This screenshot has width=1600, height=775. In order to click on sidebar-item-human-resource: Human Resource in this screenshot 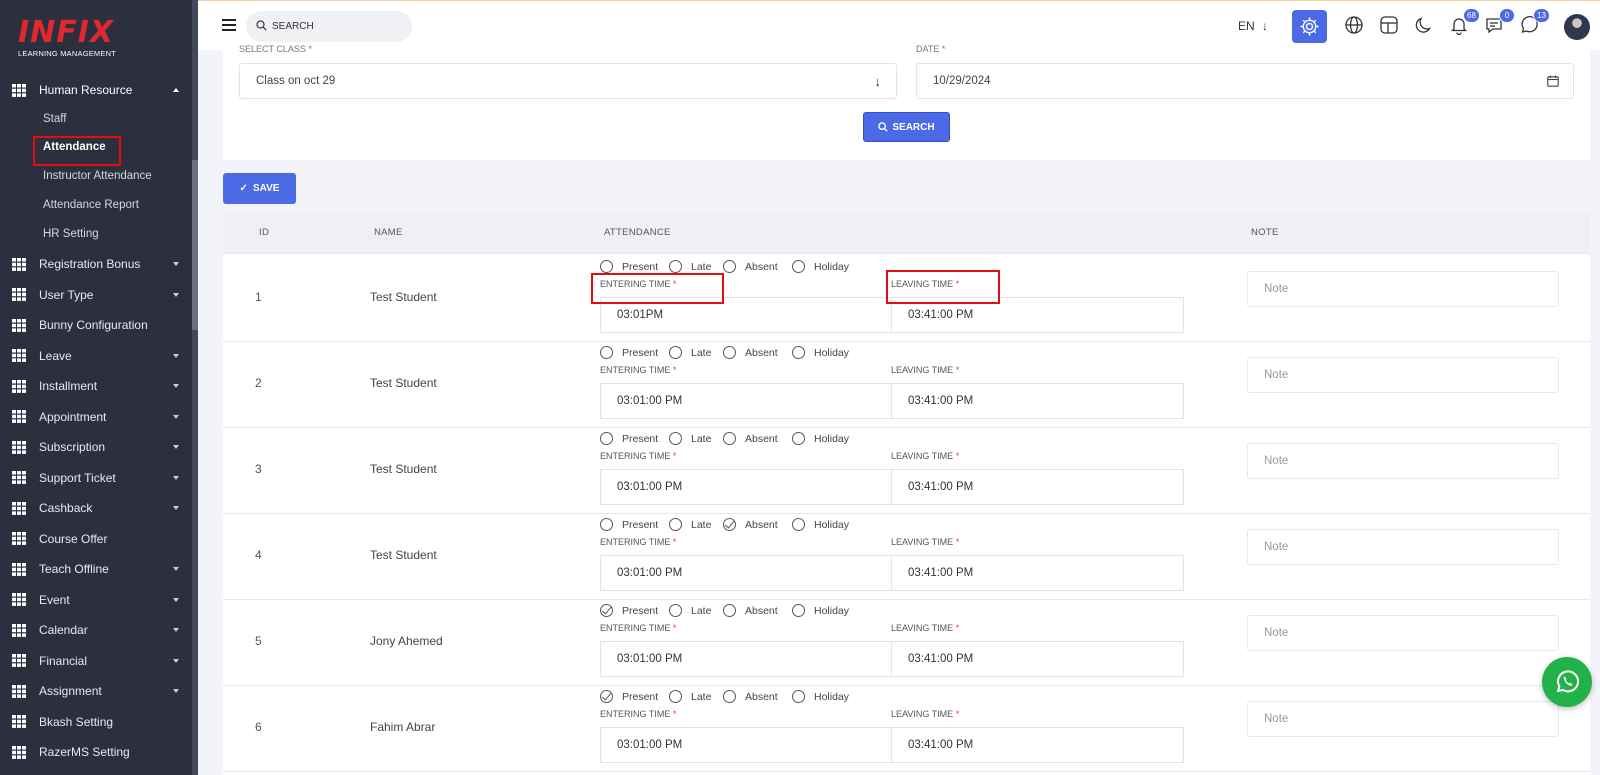, I will do `click(96, 90)`.